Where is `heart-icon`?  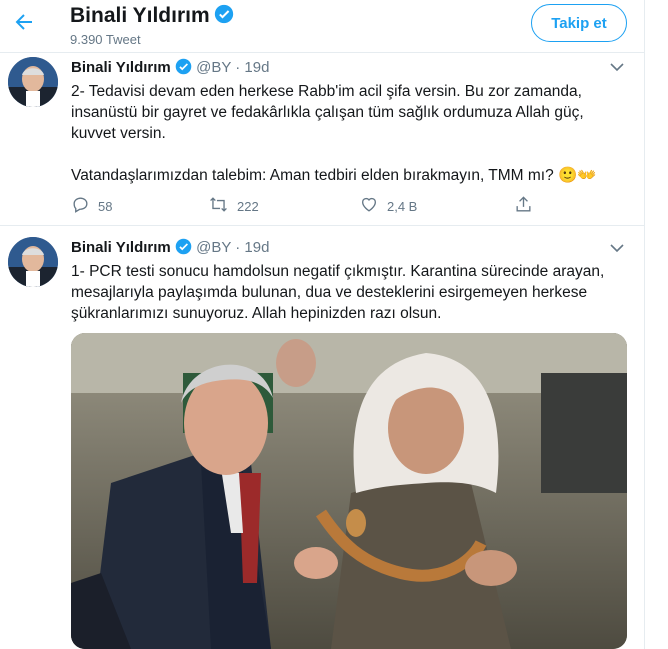 heart-icon is located at coordinates (369, 206).